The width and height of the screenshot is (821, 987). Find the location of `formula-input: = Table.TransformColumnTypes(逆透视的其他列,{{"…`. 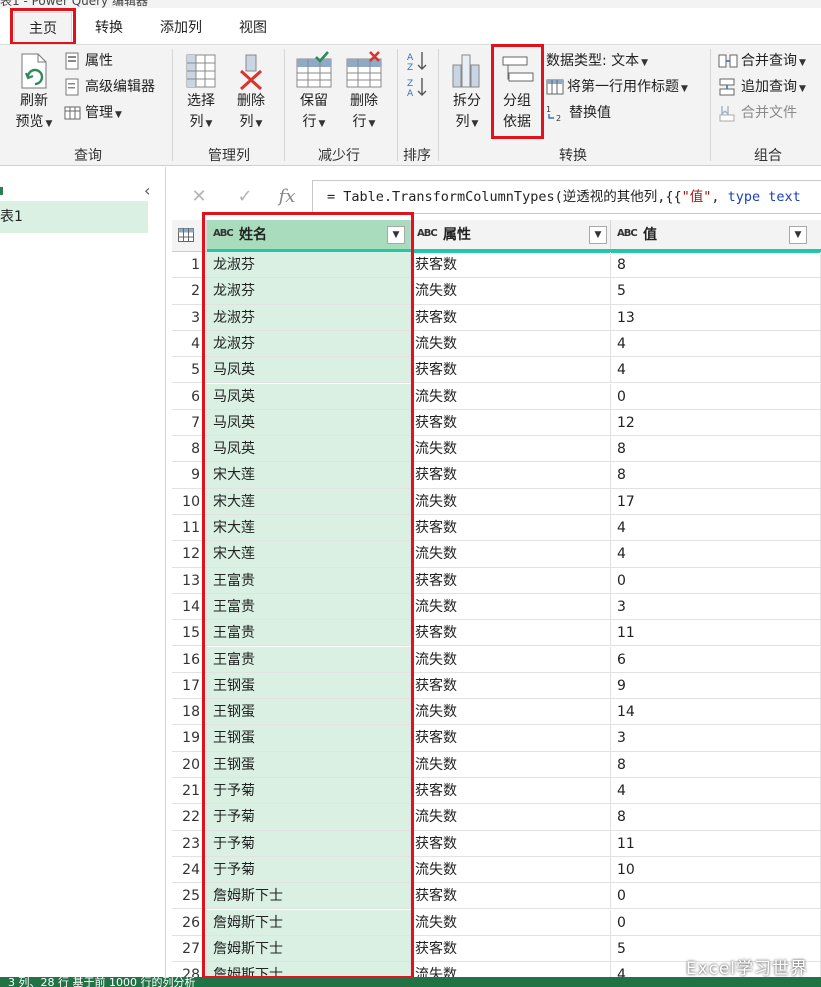

formula-input: = Table.TransformColumnTypes(逆透视的其他列,{{"… is located at coordinates (566, 197).